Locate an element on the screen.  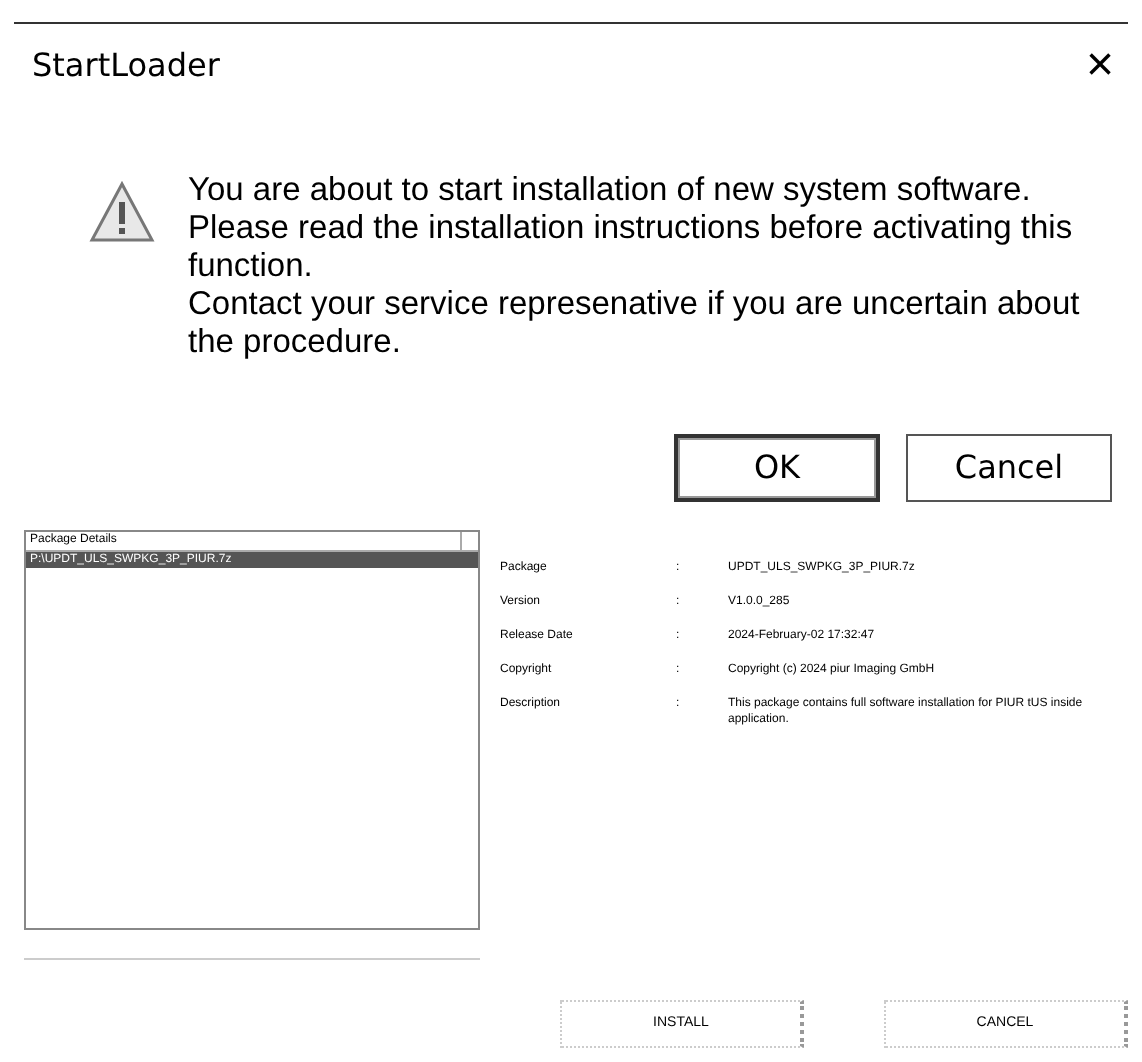
message-text: Contact your service represenative if you are uncertain about the procedure. is located at coordinates (635, 324).